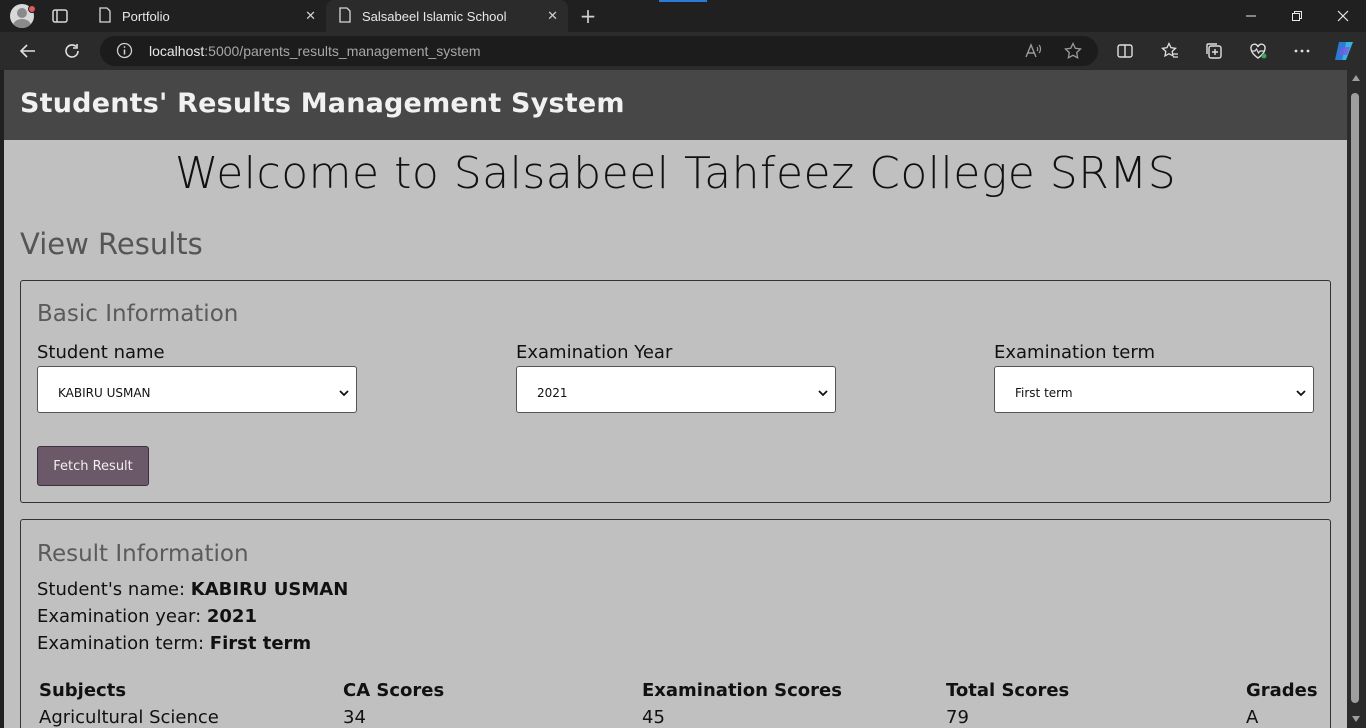 The height and width of the screenshot is (728, 1366). I want to click on browser-tab-bar: Portfolio ✕ Salsabeel Islamic School ✕ +, so click(683, 16).